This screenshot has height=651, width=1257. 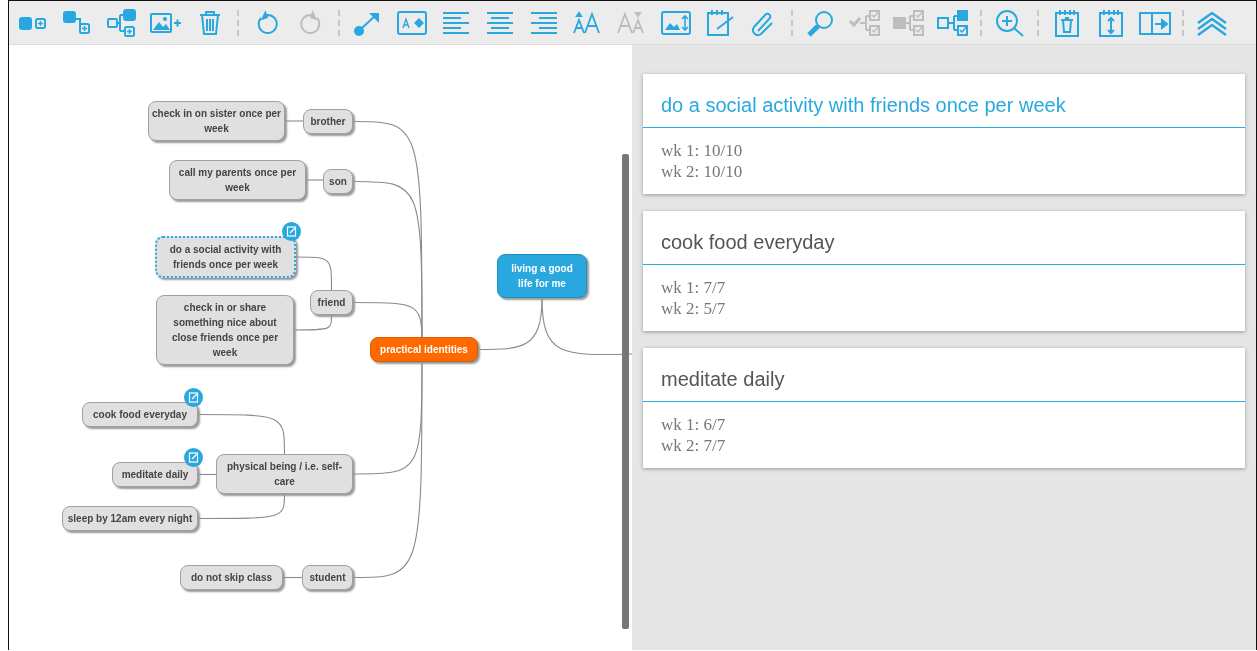 I want to click on topic-node: check in or share something nice about close friends once per week, so click(x=225, y=330).